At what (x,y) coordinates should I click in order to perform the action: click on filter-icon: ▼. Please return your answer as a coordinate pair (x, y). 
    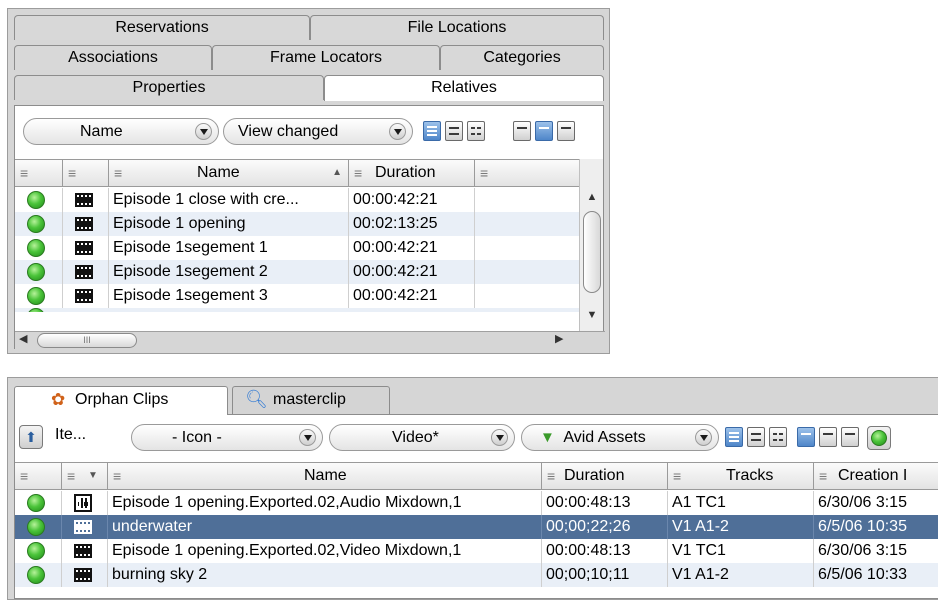
    Looking at the image, I should click on (547, 437).